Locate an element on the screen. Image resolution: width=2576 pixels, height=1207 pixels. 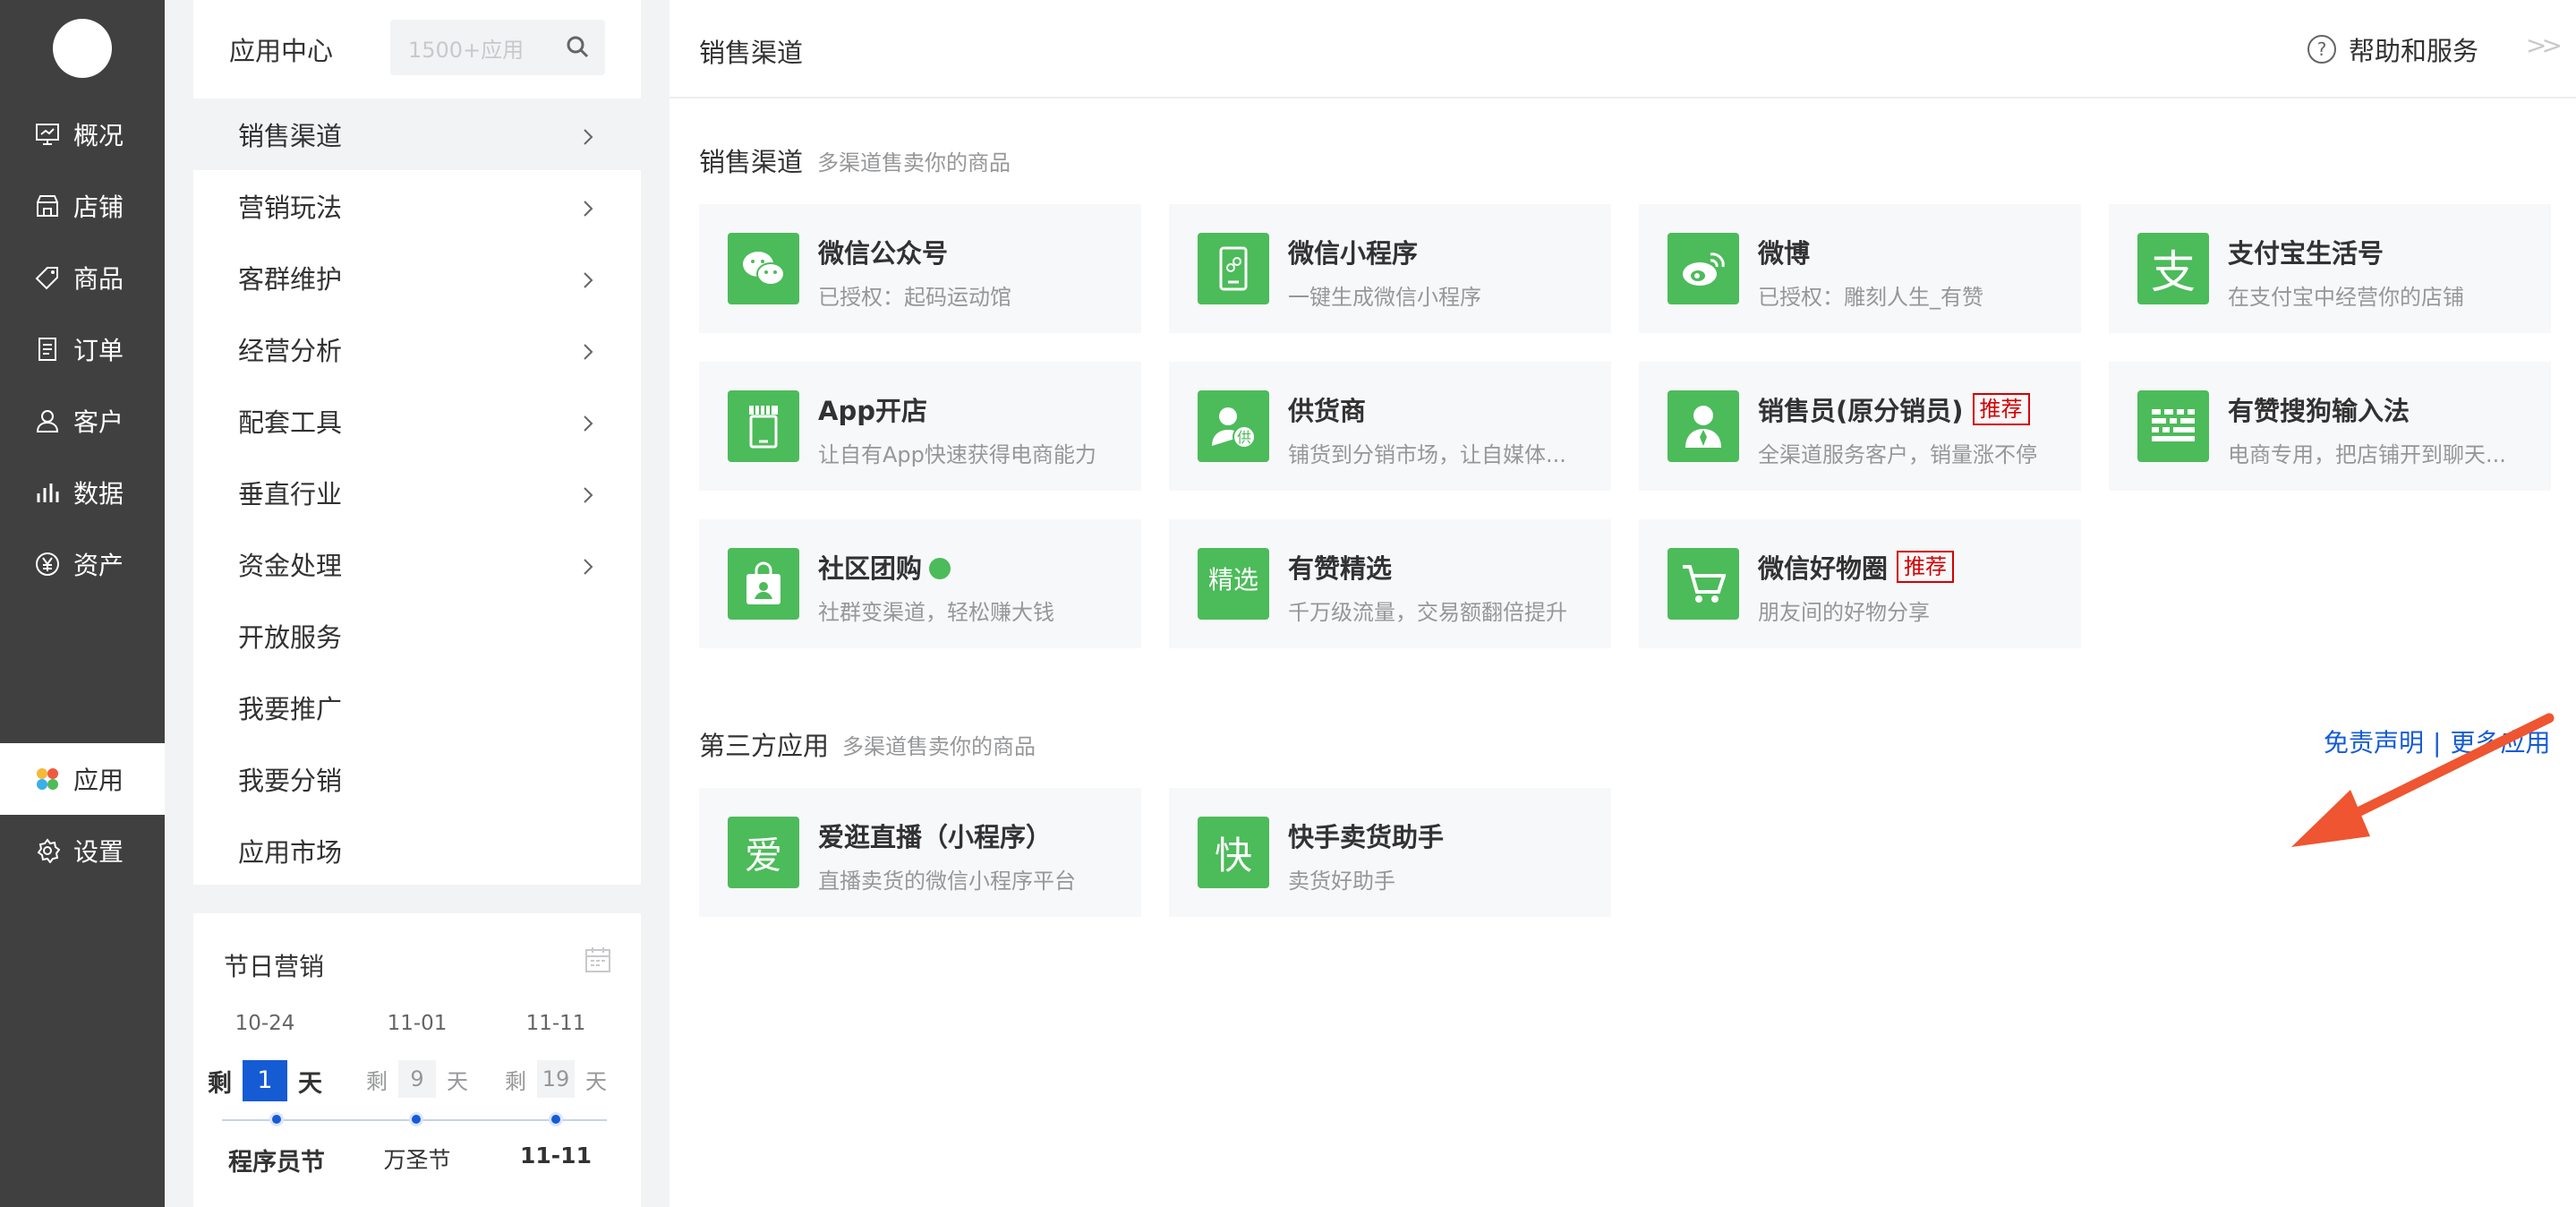
nav-item-overview: 概况 is located at coordinates (82, 134).